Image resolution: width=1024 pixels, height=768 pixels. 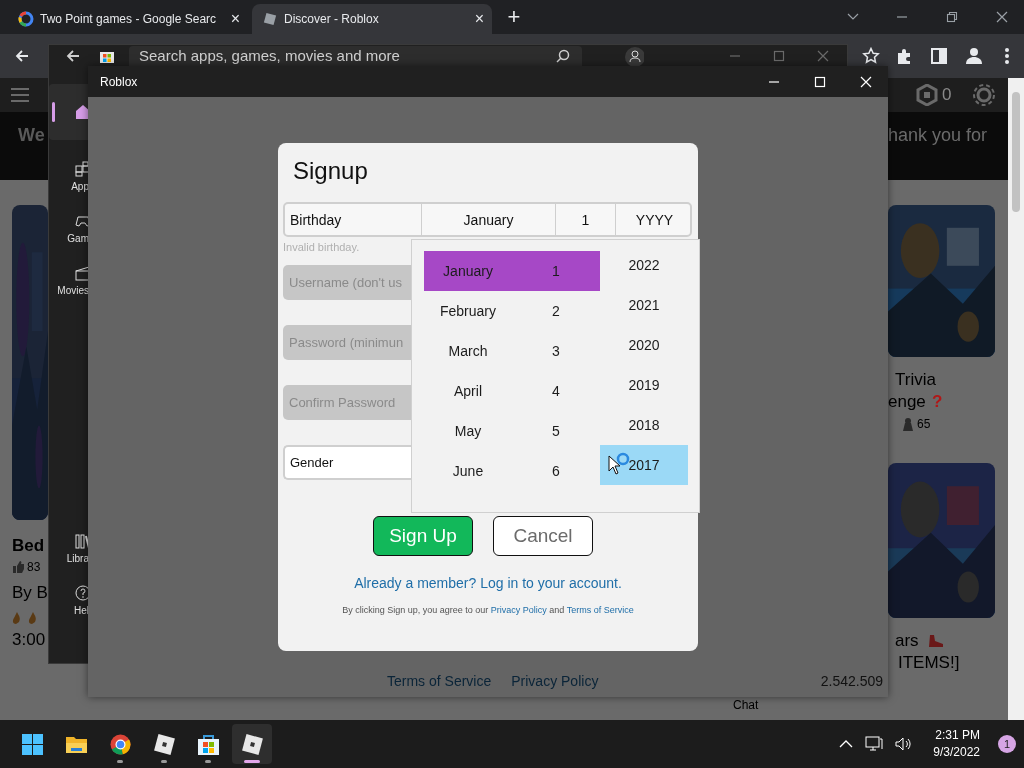 What do you see at coordinates (1007, 56) in the screenshot?
I see `more-icon` at bounding box center [1007, 56].